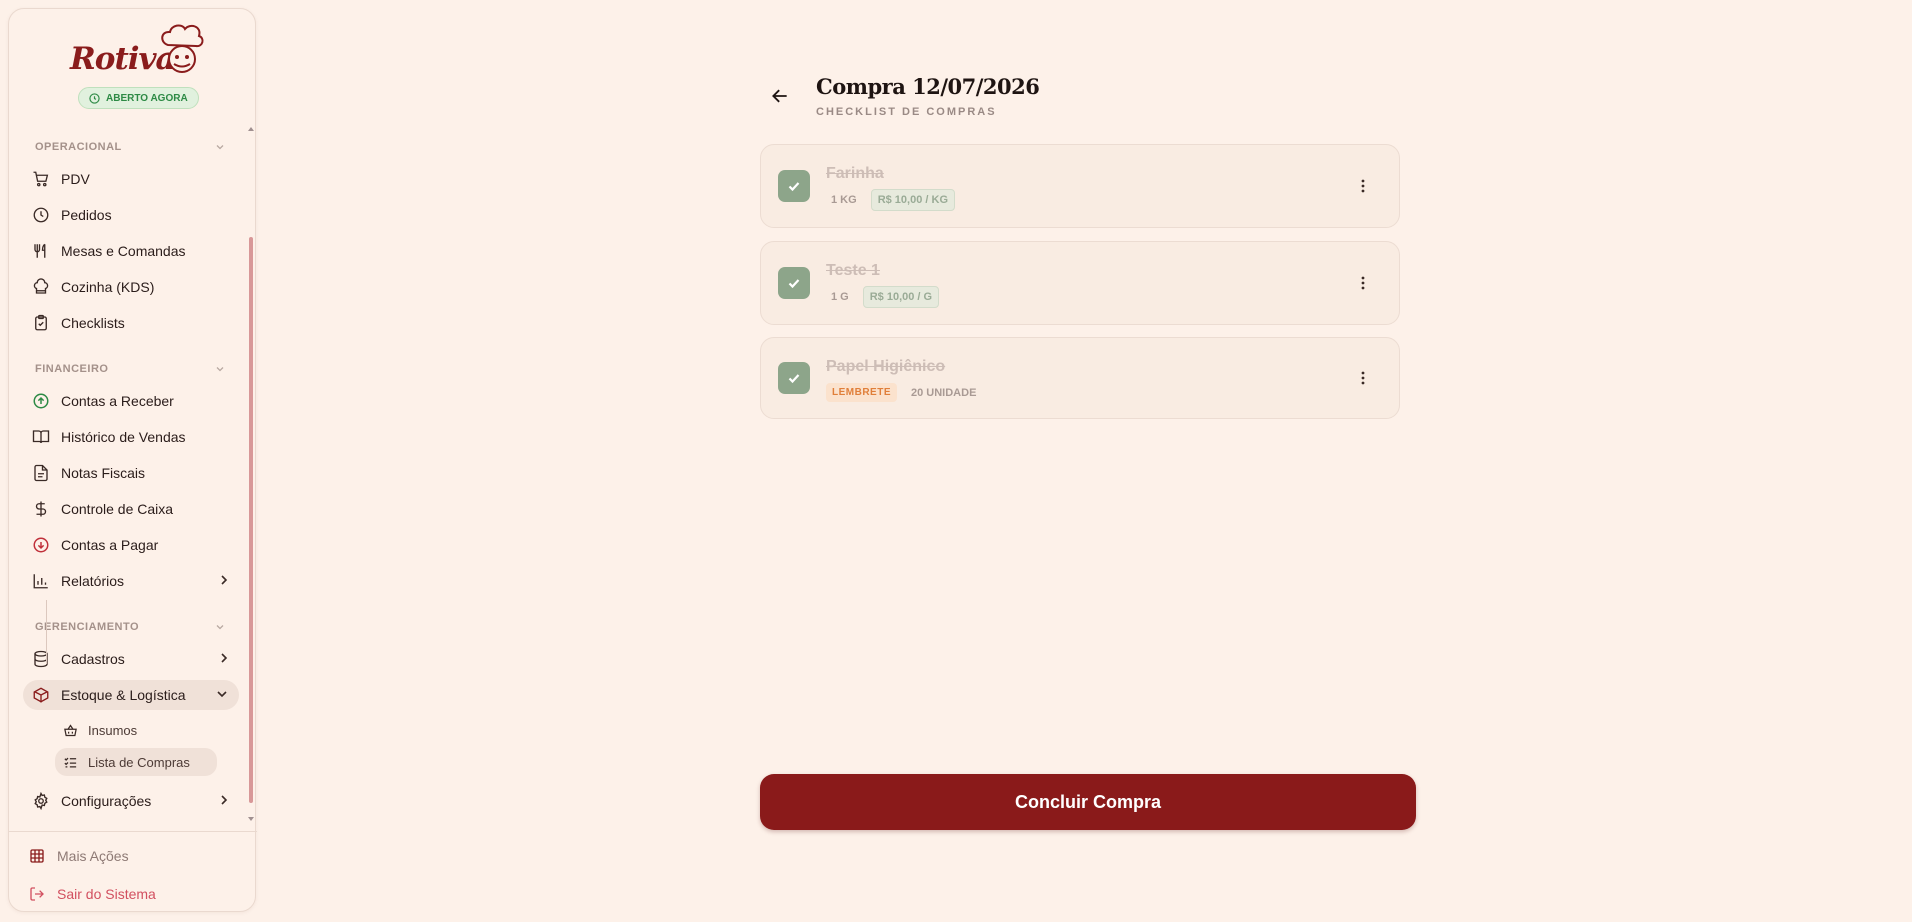  Describe the element at coordinates (913, 200) in the screenshot. I see `item-price-tag: R$ 10,00 / KG` at that location.